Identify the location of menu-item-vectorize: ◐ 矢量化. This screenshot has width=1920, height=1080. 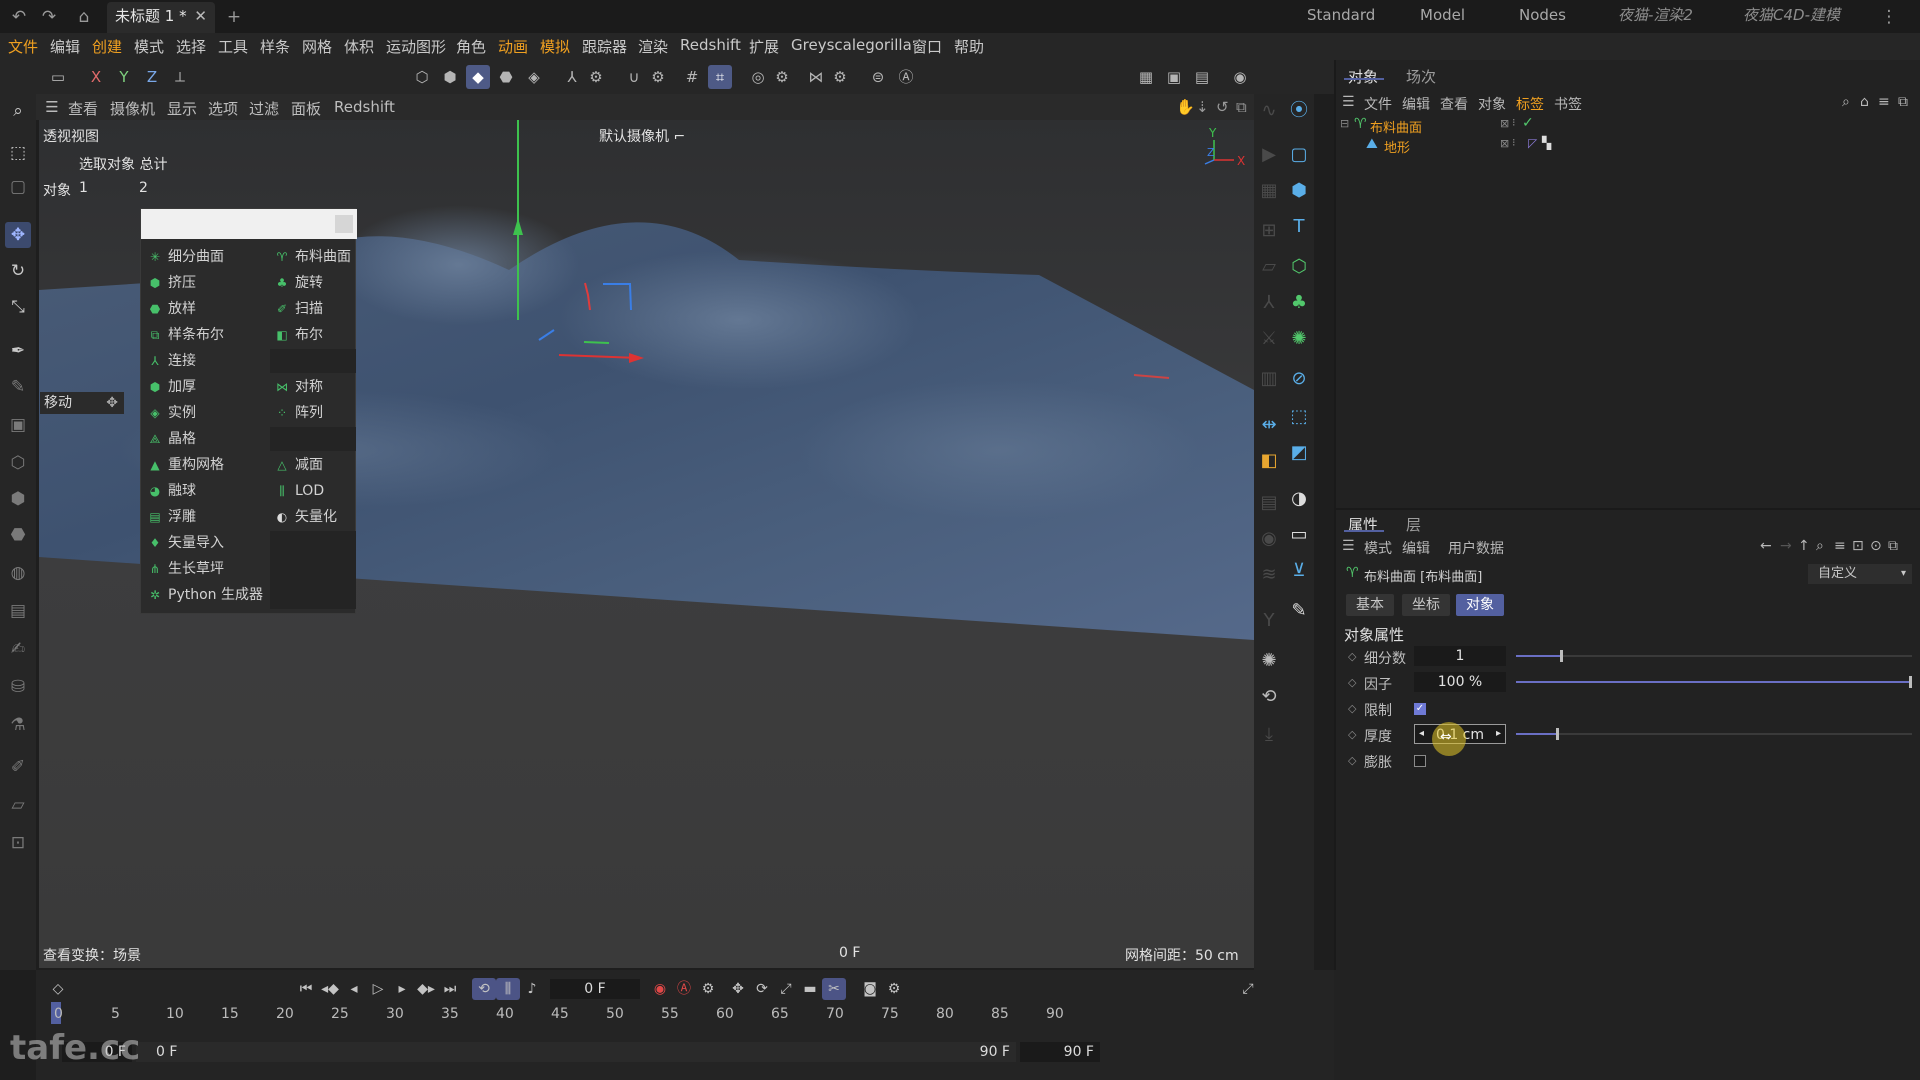
(313, 517).